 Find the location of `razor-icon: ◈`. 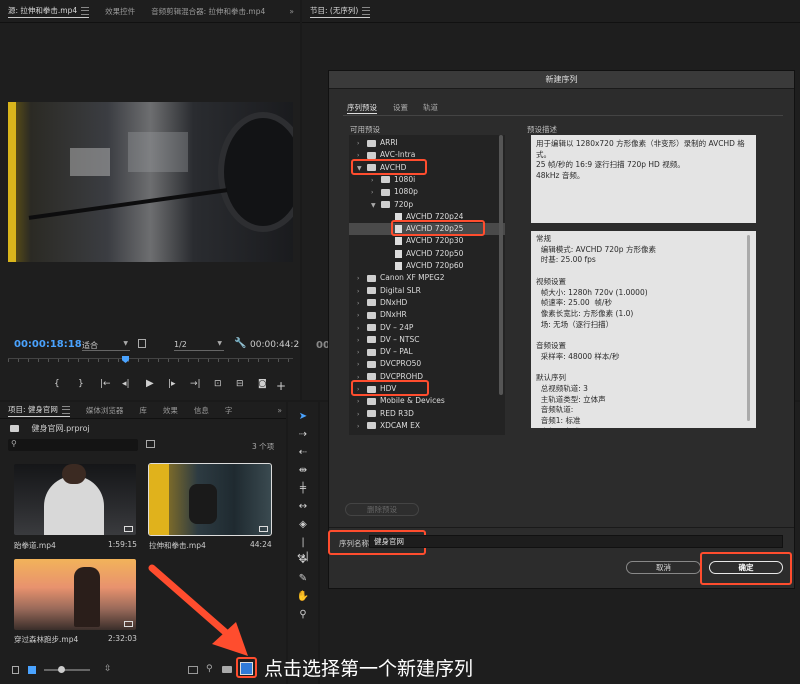

razor-icon: ◈ is located at coordinates (303, 525).